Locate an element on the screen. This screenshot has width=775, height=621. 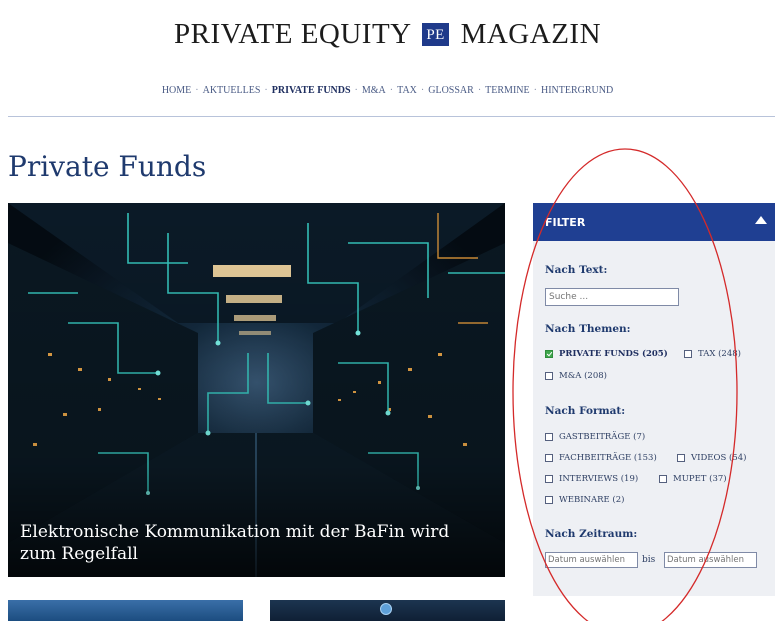
logo-badge: PE is located at coordinates (435, 34).